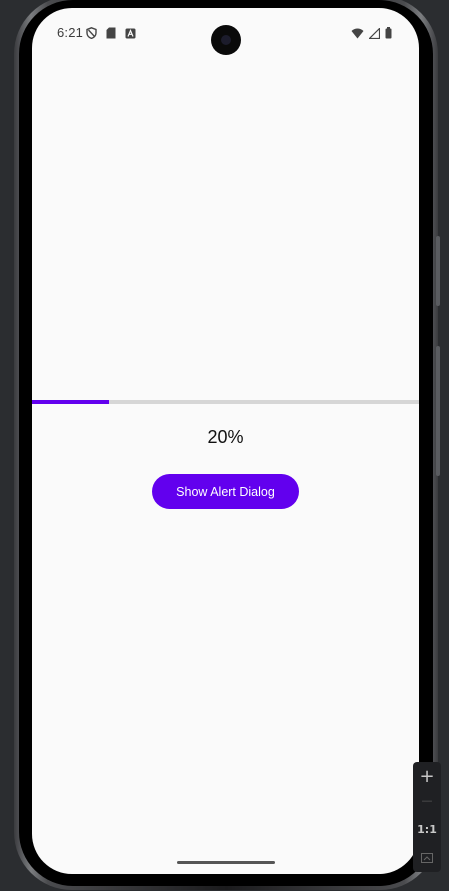  Describe the element at coordinates (427, 776) in the screenshot. I see `zoom-in-button: +` at that location.